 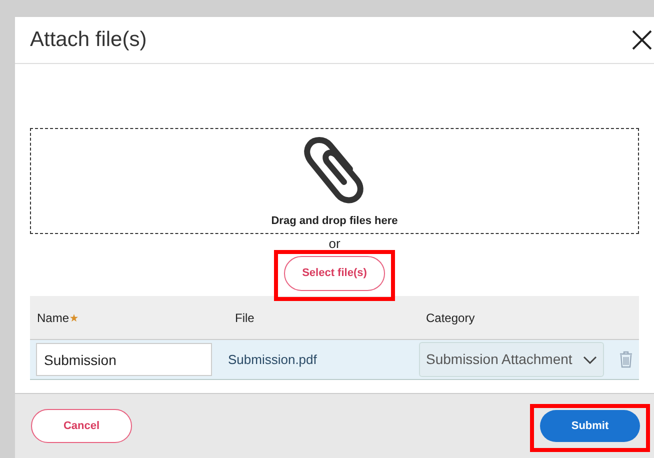 What do you see at coordinates (511, 359) in the screenshot?
I see `category-select: Submission Attachment` at bounding box center [511, 359].